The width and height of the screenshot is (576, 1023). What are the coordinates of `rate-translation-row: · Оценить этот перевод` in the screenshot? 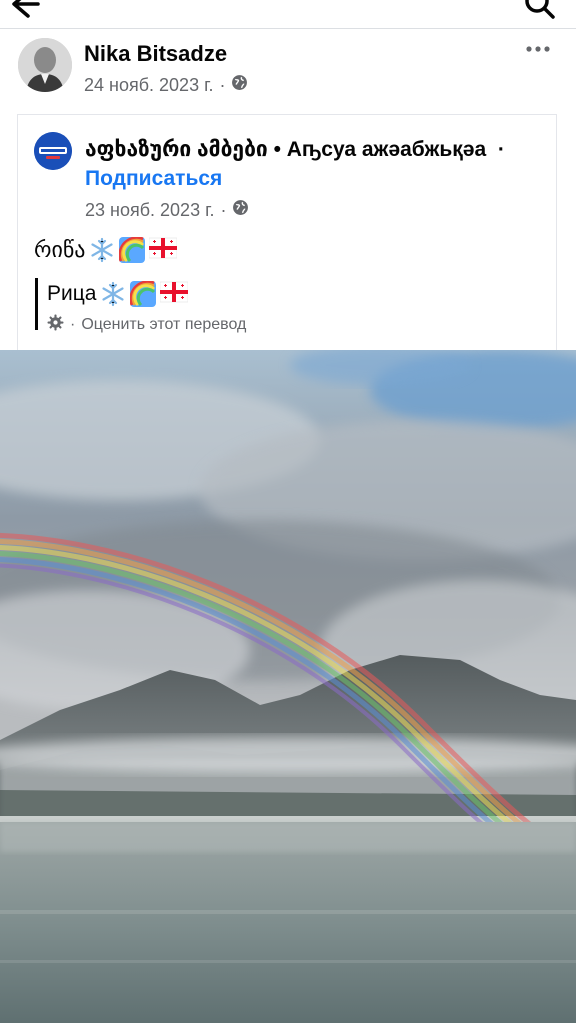 It's located at (287, 325).